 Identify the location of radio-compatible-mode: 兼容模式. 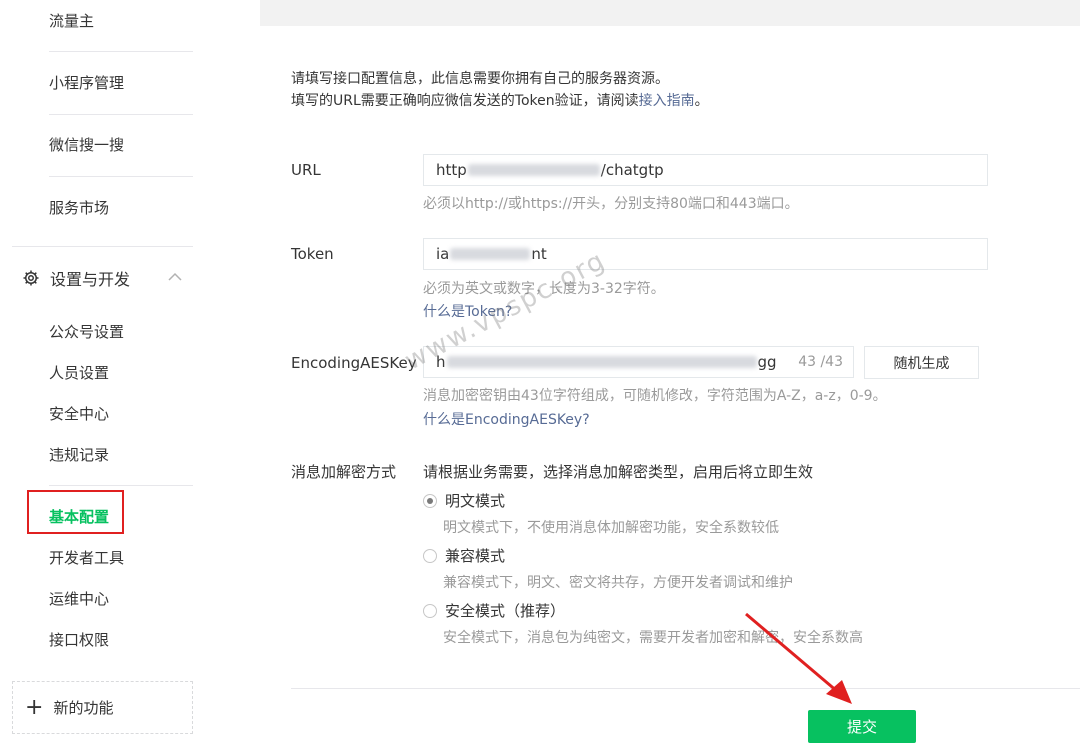
(464, 555).